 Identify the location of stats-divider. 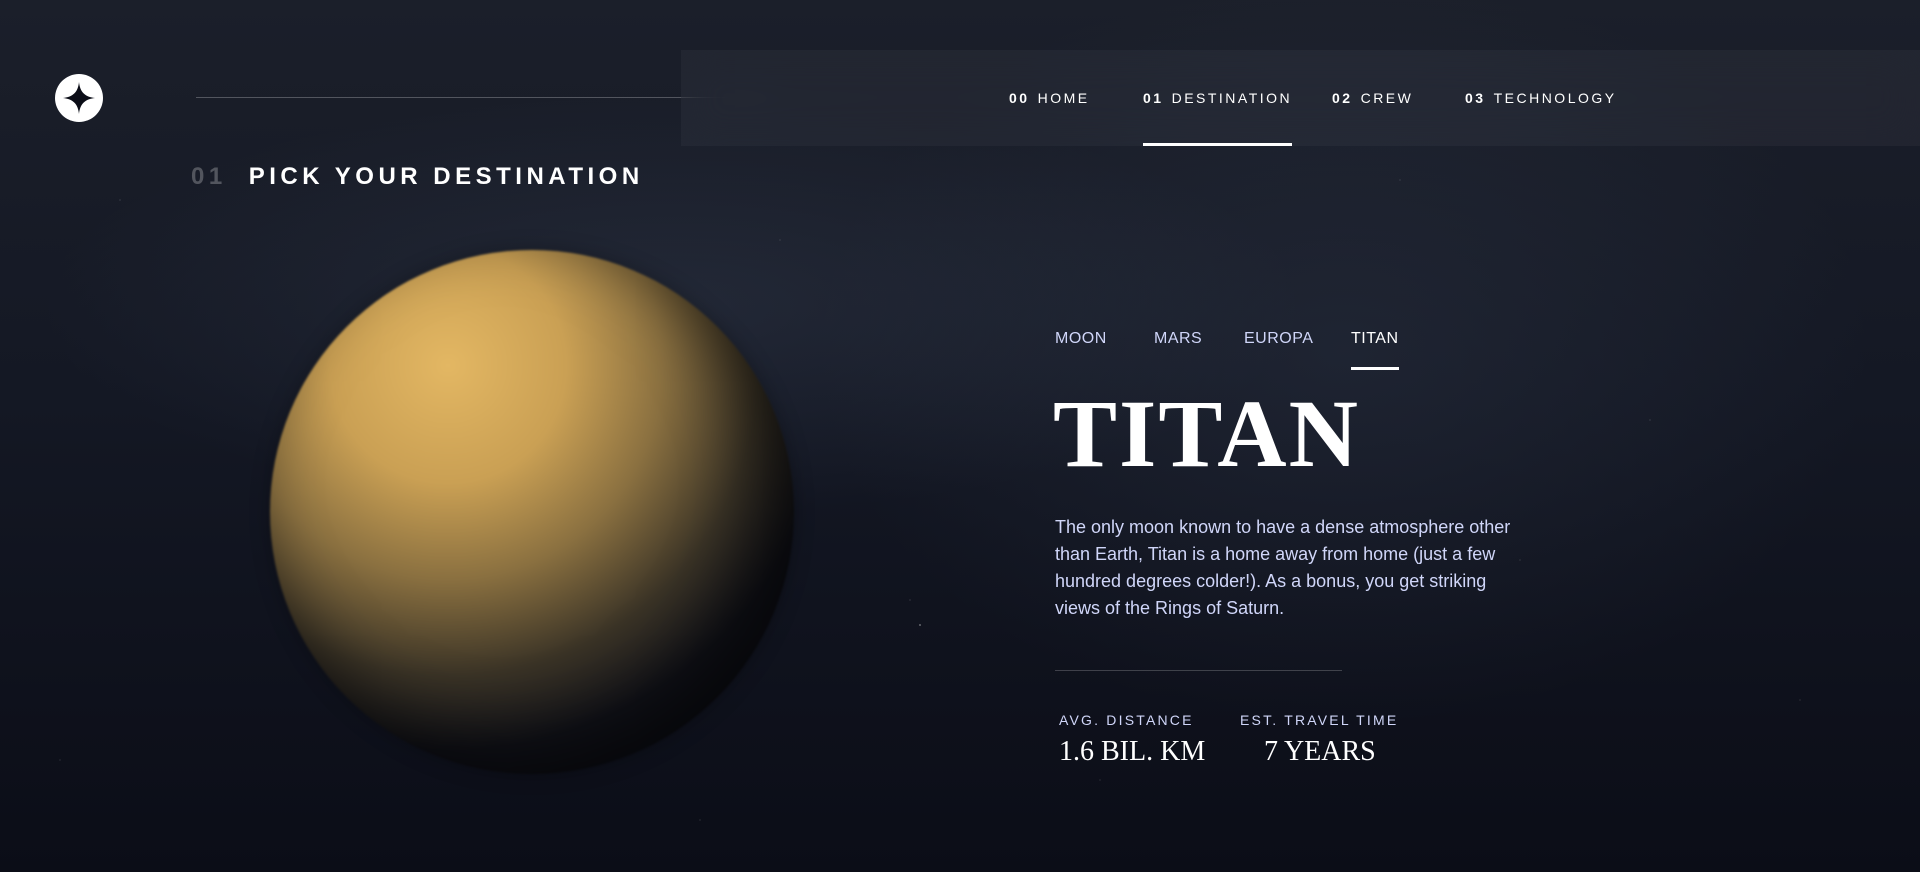
(1198, 670).